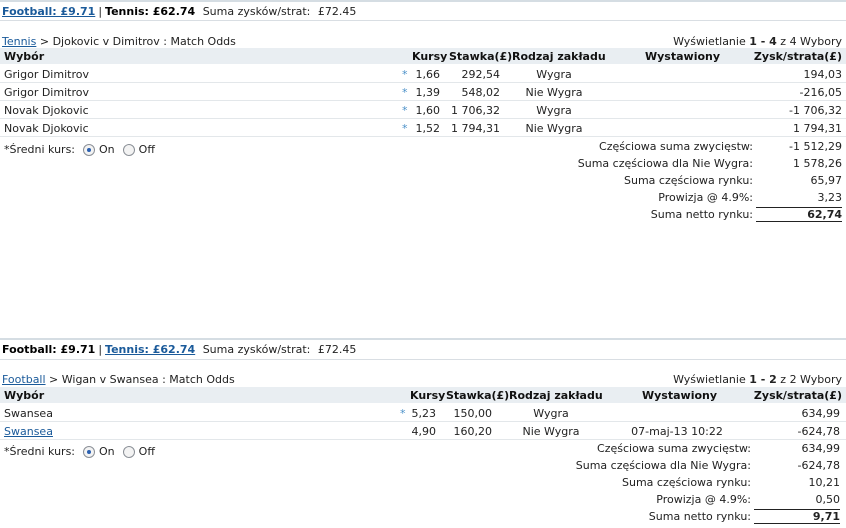  I want to click on row-profit-loss: -1 706,32, so click(815, 110).